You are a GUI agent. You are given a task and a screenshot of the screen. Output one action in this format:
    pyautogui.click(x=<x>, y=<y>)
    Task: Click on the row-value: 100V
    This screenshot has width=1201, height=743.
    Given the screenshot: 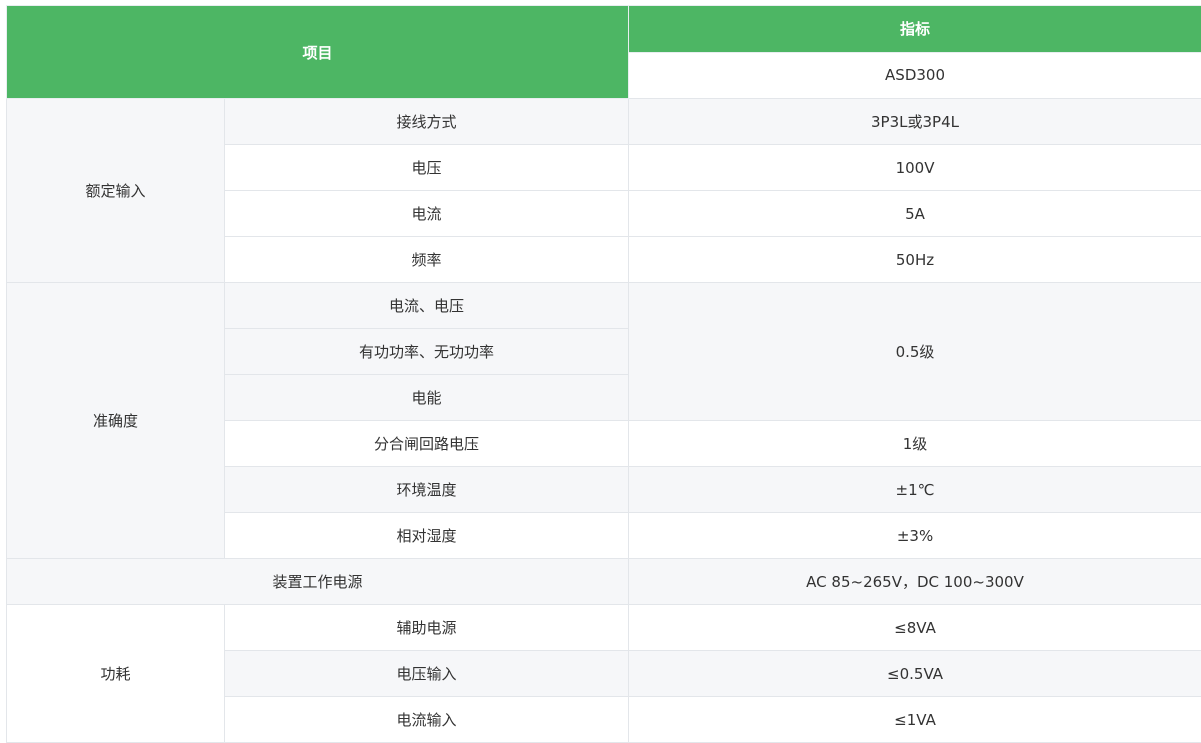 What is the action you would take?
    pyautogui.click(x=915, y=168)
    